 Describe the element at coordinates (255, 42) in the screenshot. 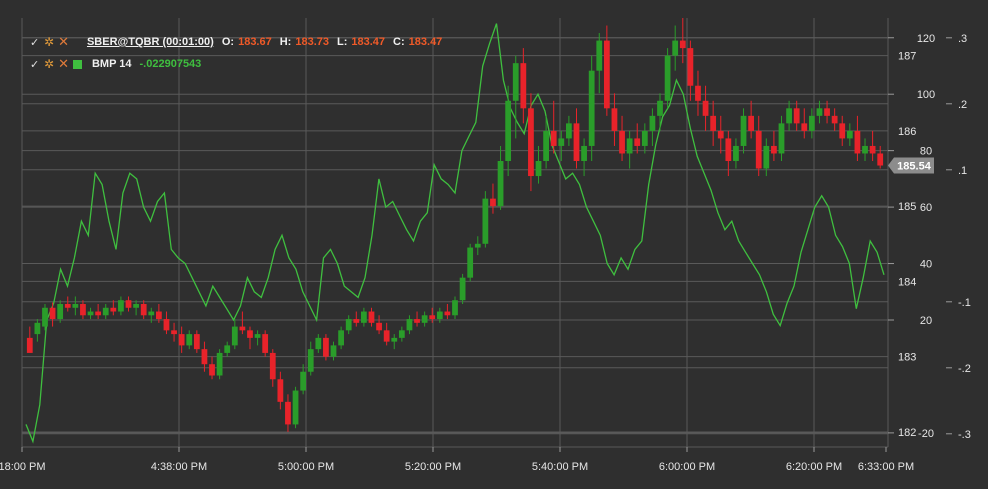

I see `open-value: 183.67` at that location.